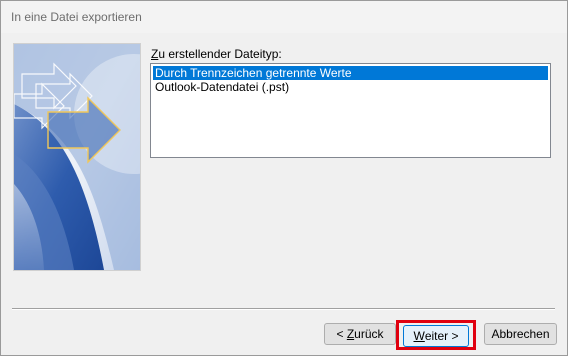 This screenshot has width=568, height=356. What do you see at coordinates (284, 17) in the screenshot?
I see `title-bar: In eine Datei exportieren` at bounding box center [284, 17].